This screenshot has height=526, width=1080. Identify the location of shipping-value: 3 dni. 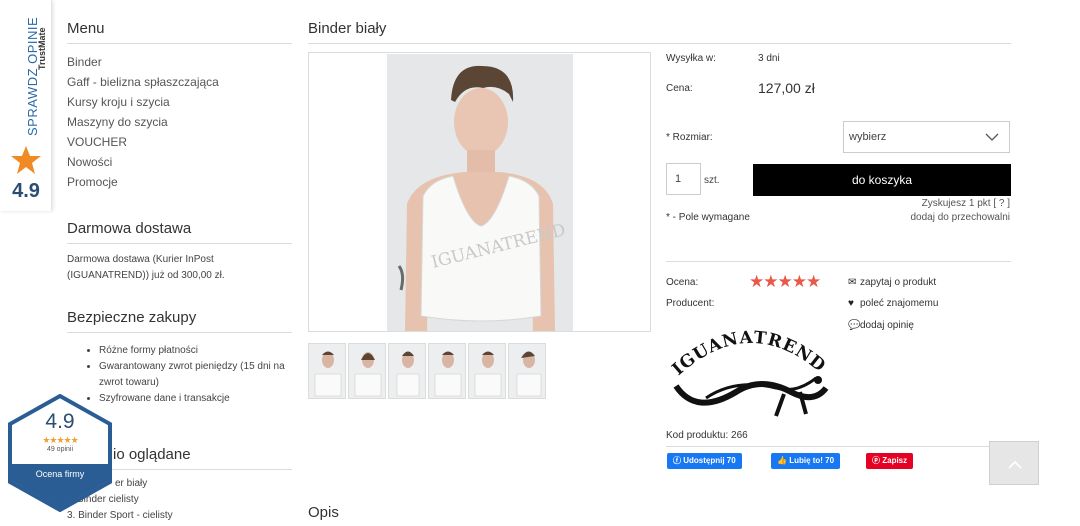
(769, 58).